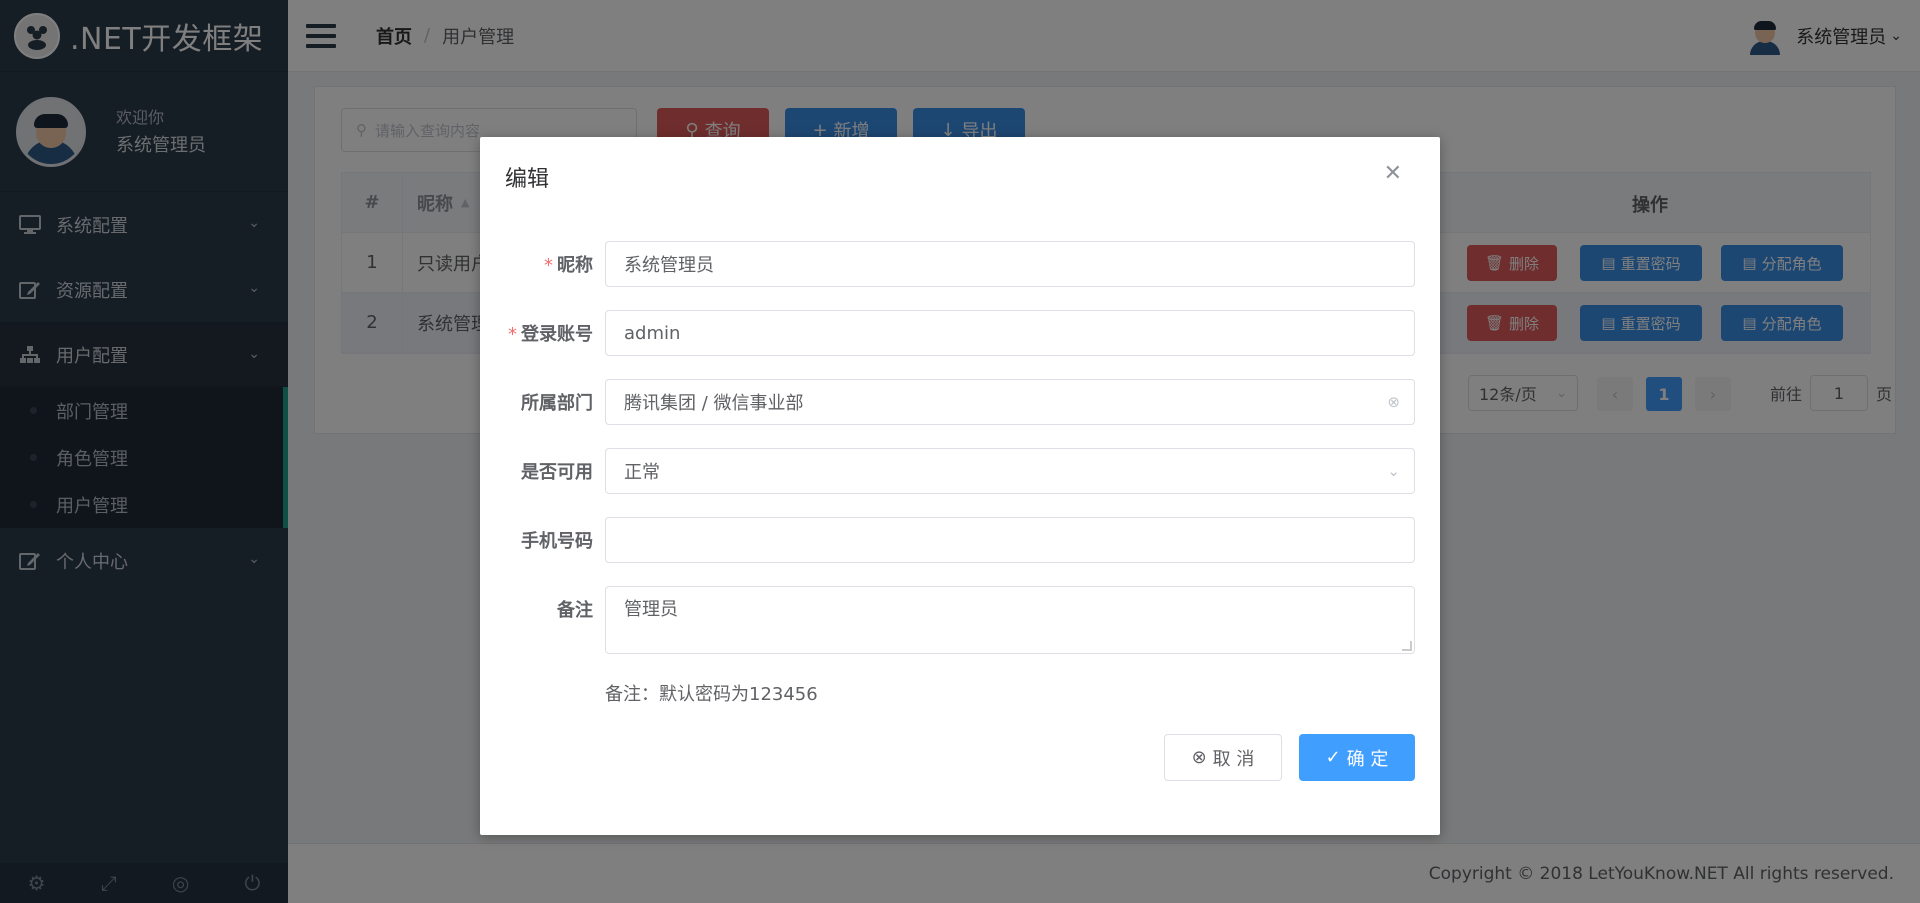  What do you see at coordinates (550, 334) in the screenshot?
I see `field-label-account: * 登录账号` at bounding box center [550, 334].